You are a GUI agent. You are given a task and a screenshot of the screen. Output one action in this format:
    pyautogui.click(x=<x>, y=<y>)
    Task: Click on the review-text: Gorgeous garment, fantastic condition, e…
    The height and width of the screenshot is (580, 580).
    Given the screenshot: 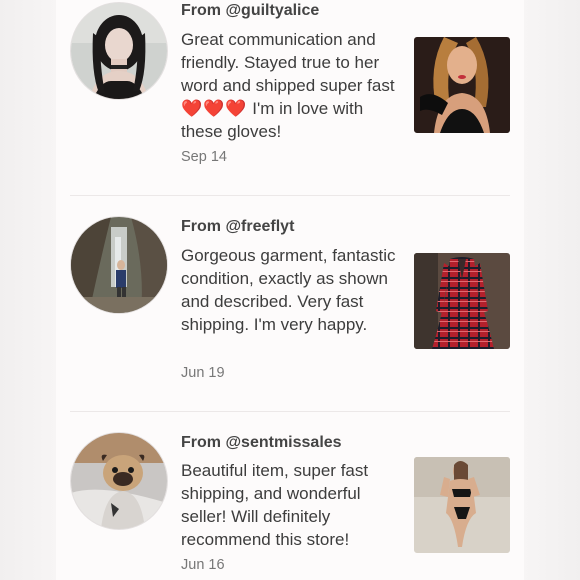 What is the action you would take?
    pyautogui.click(x=288, y=290)
    